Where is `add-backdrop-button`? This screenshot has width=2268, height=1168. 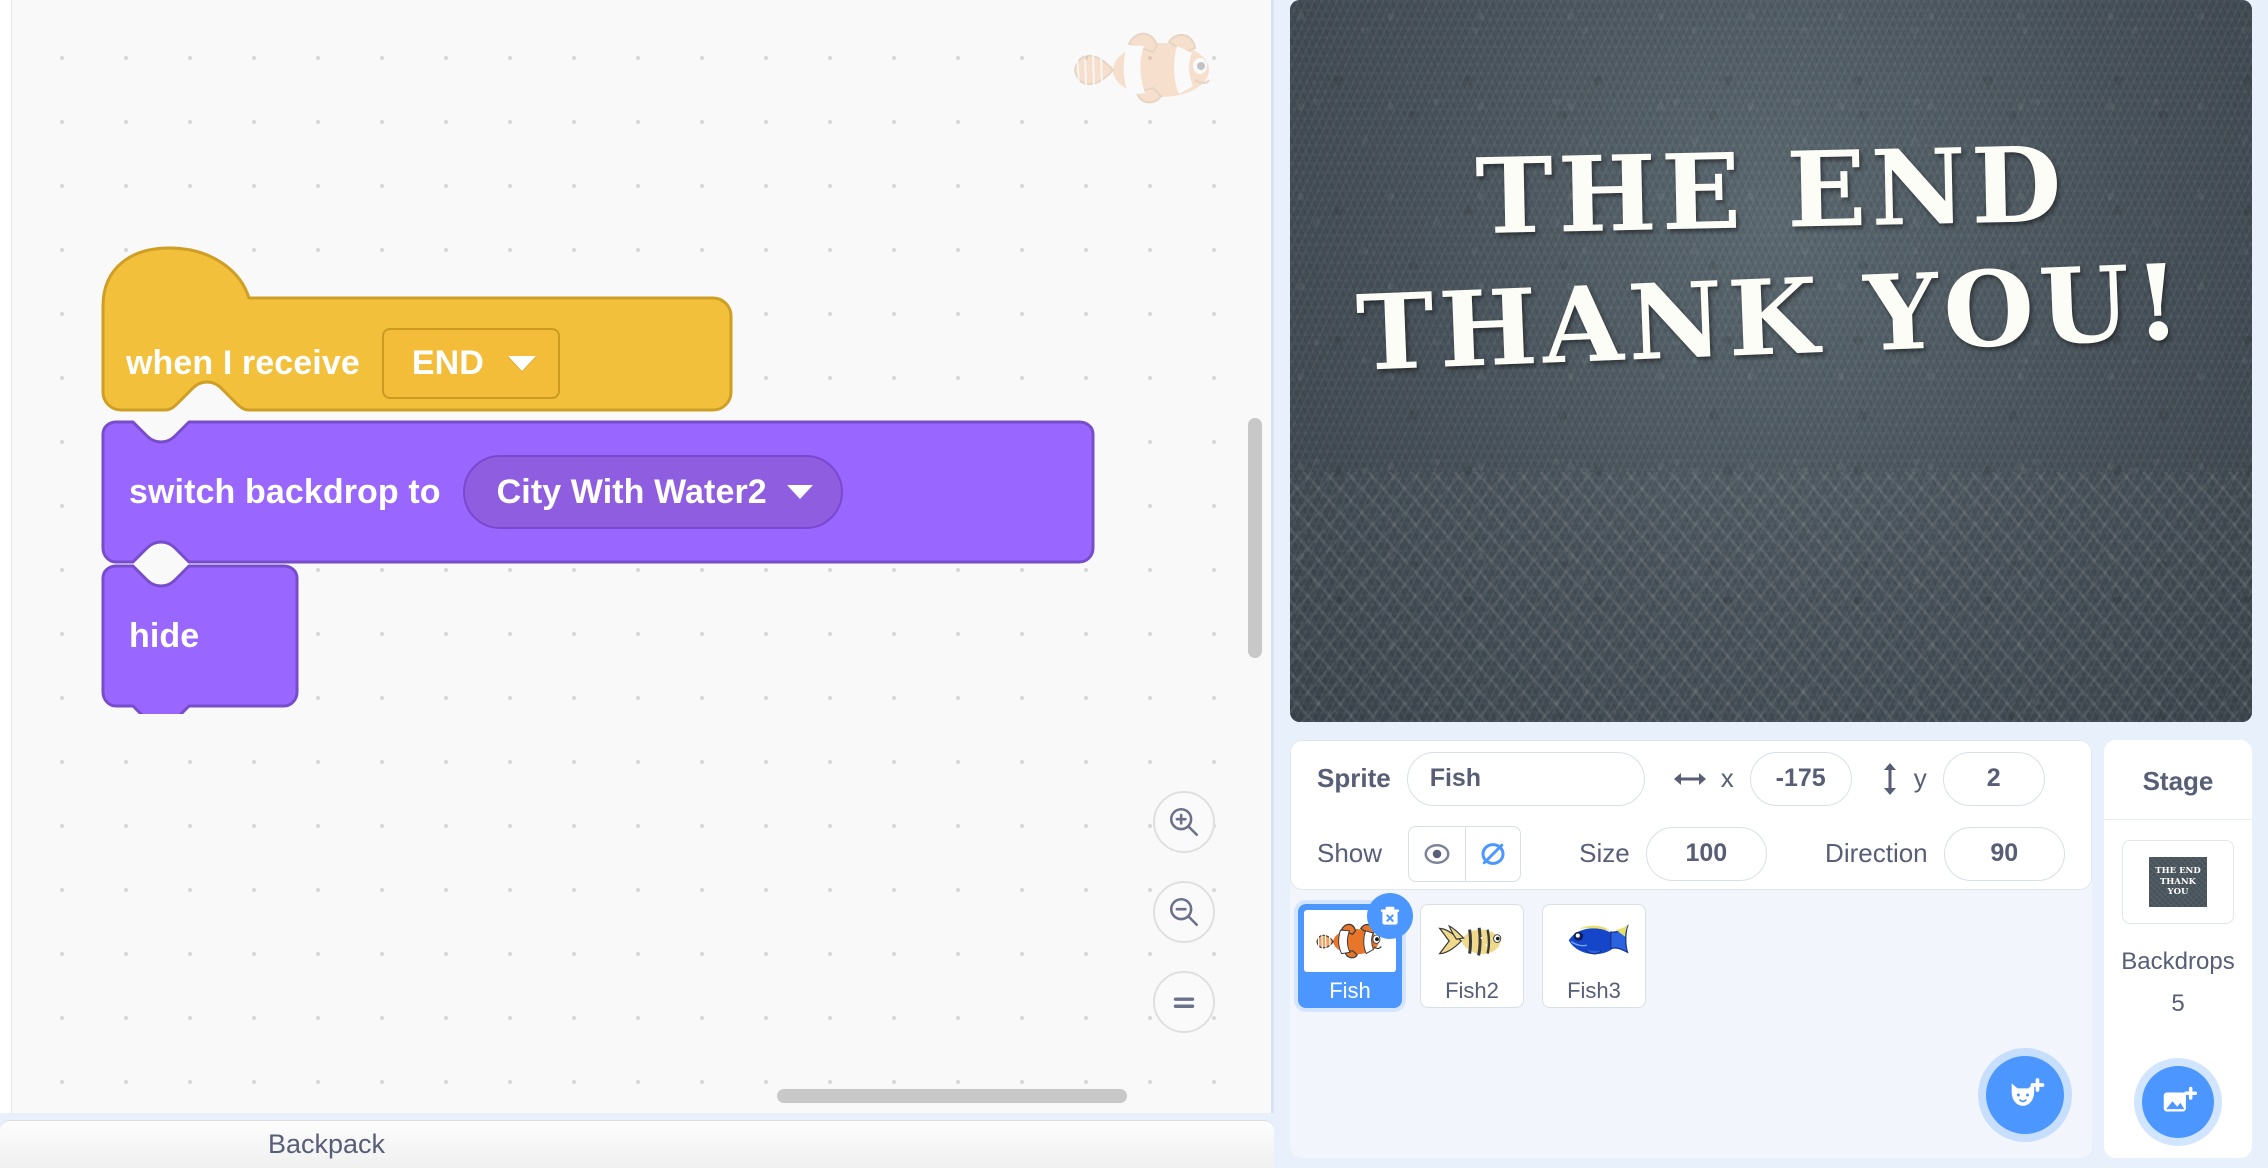
add-backdrop-button is located at coordinates (2178, 1102).